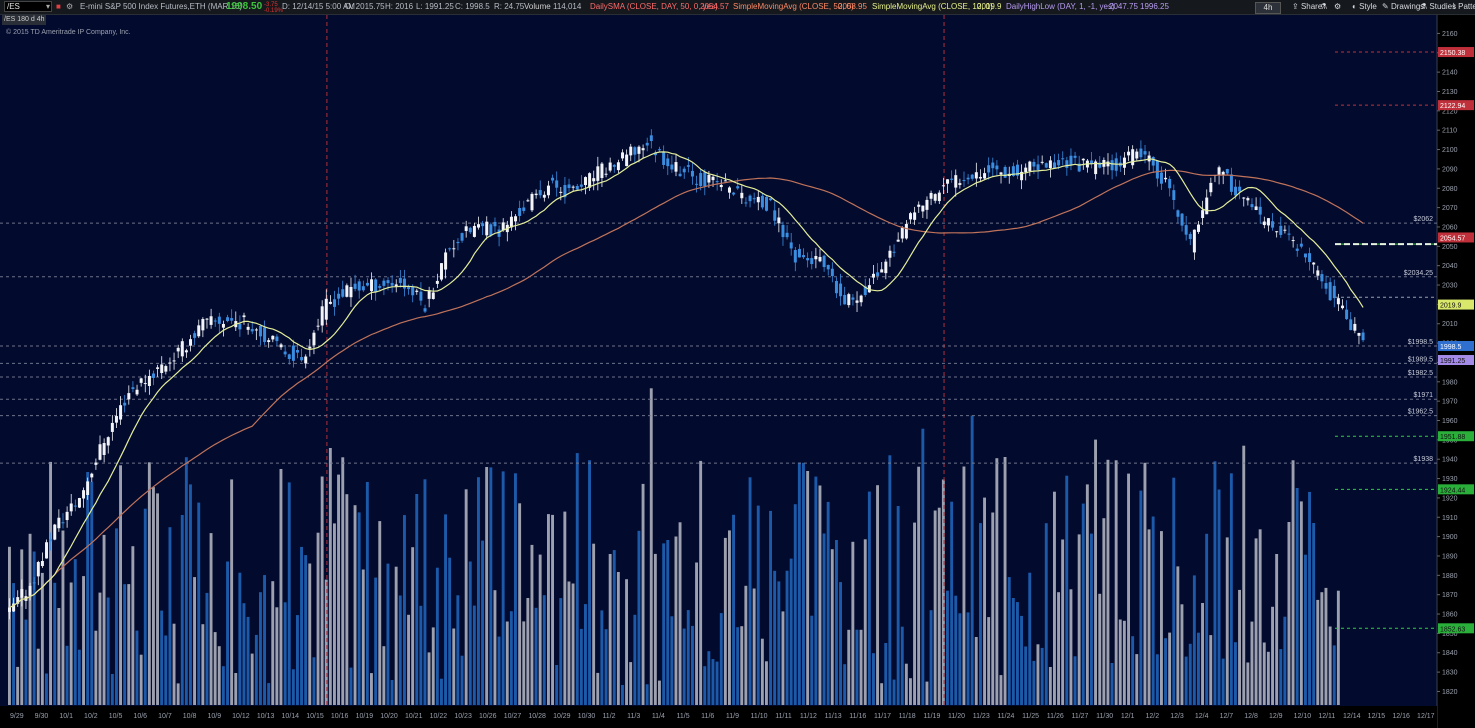  What do you see at coordinates (190, 716) in the screenshot?
I see `x-tick-label: 10/8` at bounding box center [190, 716].